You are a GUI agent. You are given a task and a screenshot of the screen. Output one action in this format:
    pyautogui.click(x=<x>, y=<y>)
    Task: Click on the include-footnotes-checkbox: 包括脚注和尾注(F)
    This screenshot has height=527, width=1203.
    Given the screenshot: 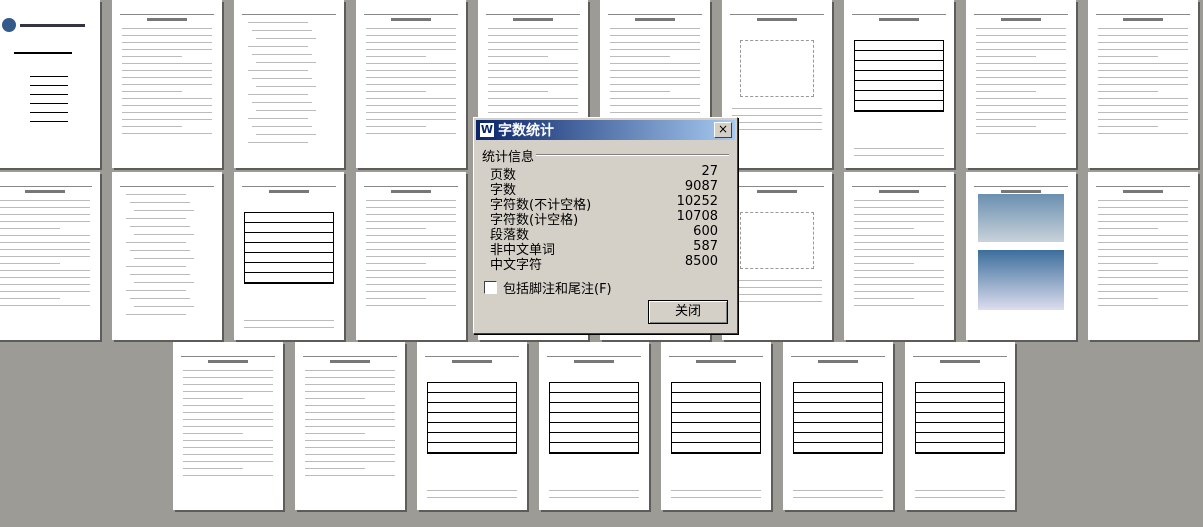 What is the action you would take?
    pyautogui.click(x=548, y=287)
    